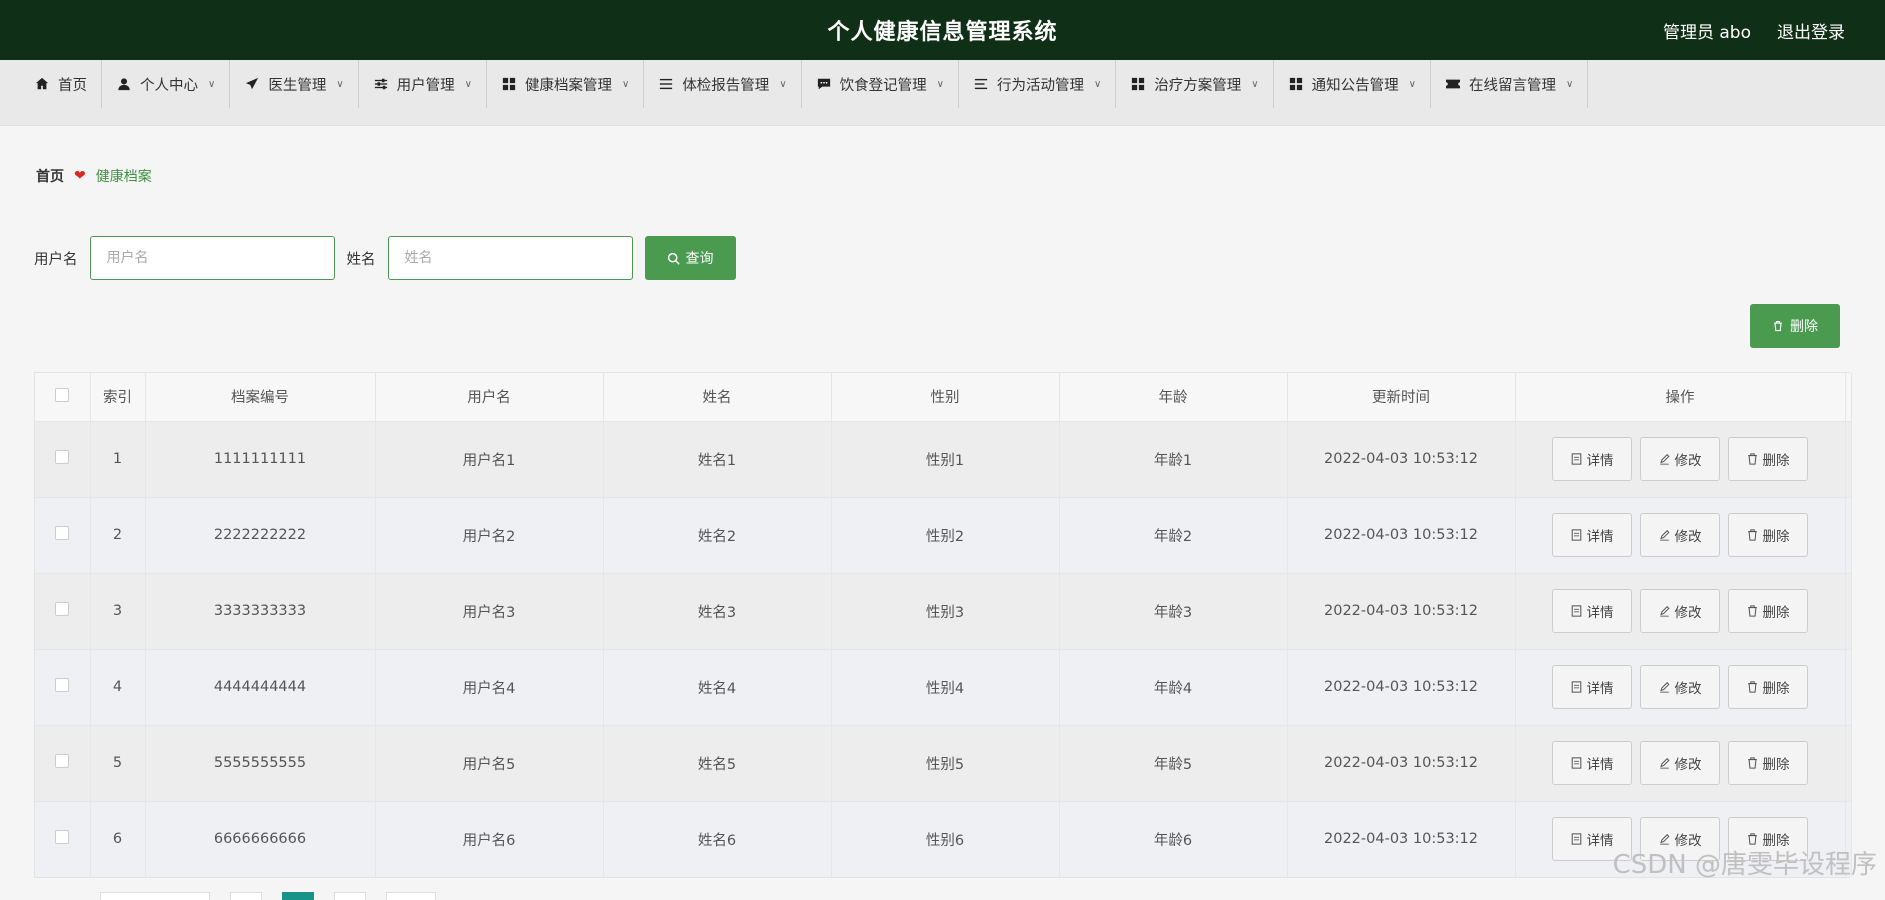 This screenshot has width=1885, height=900. What do you see at coordinates (945, 458) in the screenshot?
I see `cell-gender: 性别1` at bounding box center [945, 458].